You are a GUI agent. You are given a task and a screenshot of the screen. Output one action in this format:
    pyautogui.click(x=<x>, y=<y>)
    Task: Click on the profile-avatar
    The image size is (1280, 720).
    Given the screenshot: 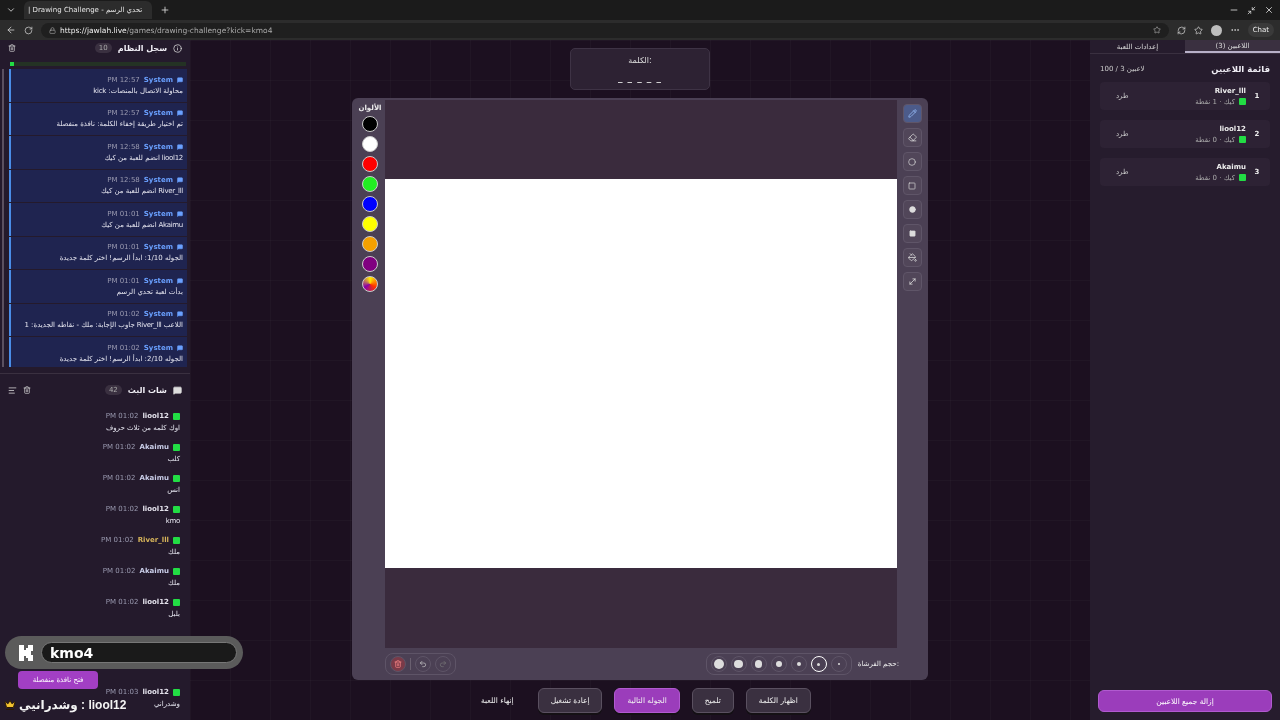 What is the action you would take?
    pyautogui.click(x=1216, y=30)
    